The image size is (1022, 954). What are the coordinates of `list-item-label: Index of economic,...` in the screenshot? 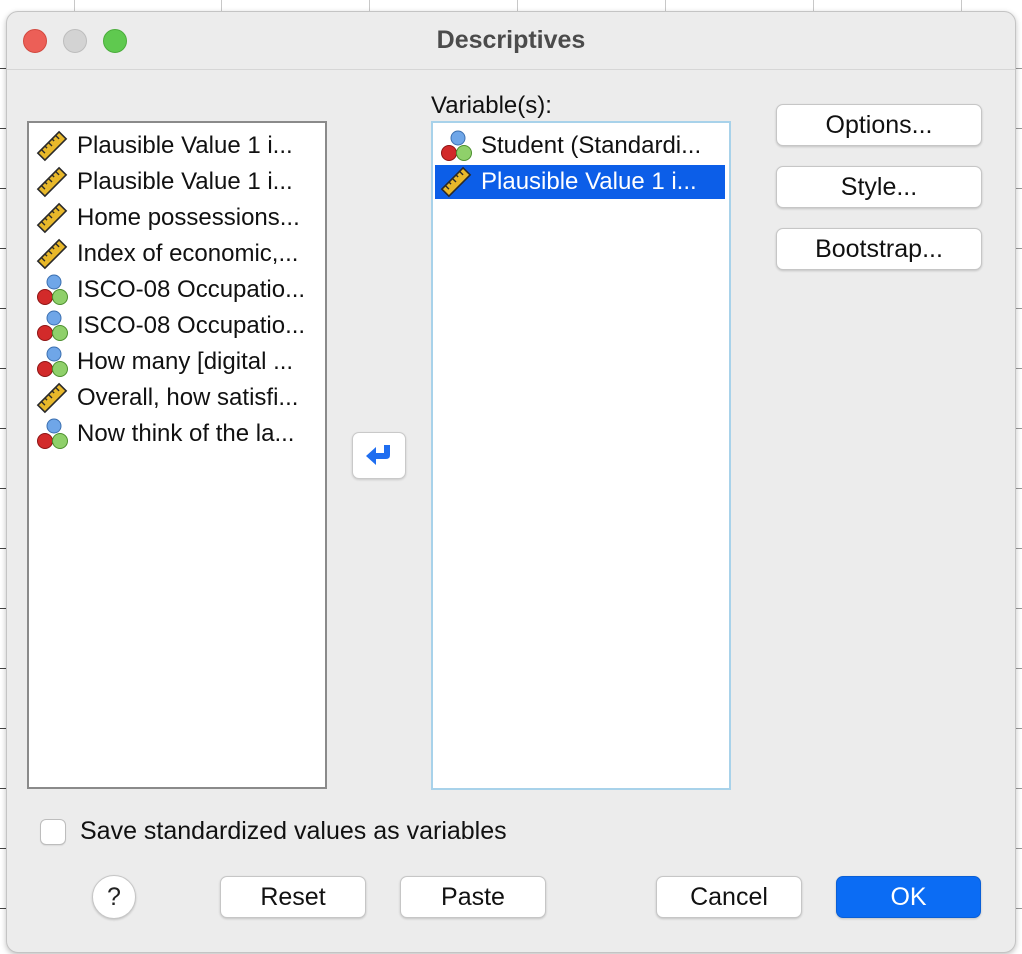 It's located at (188, 253).